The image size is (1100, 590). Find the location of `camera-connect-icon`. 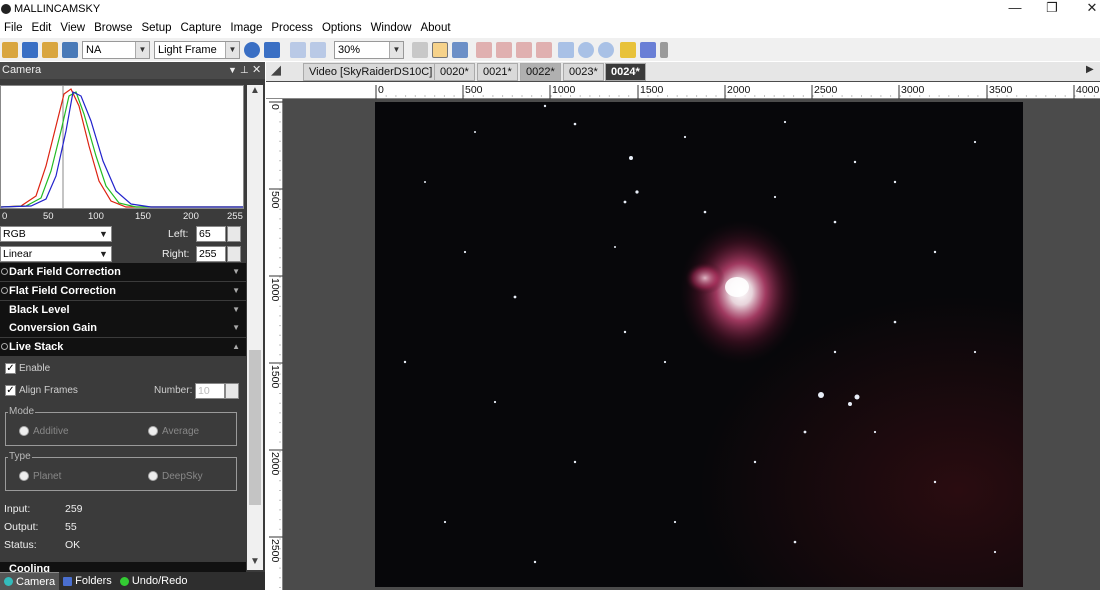

camera-connect-icon is located at coordinates (70, 49).